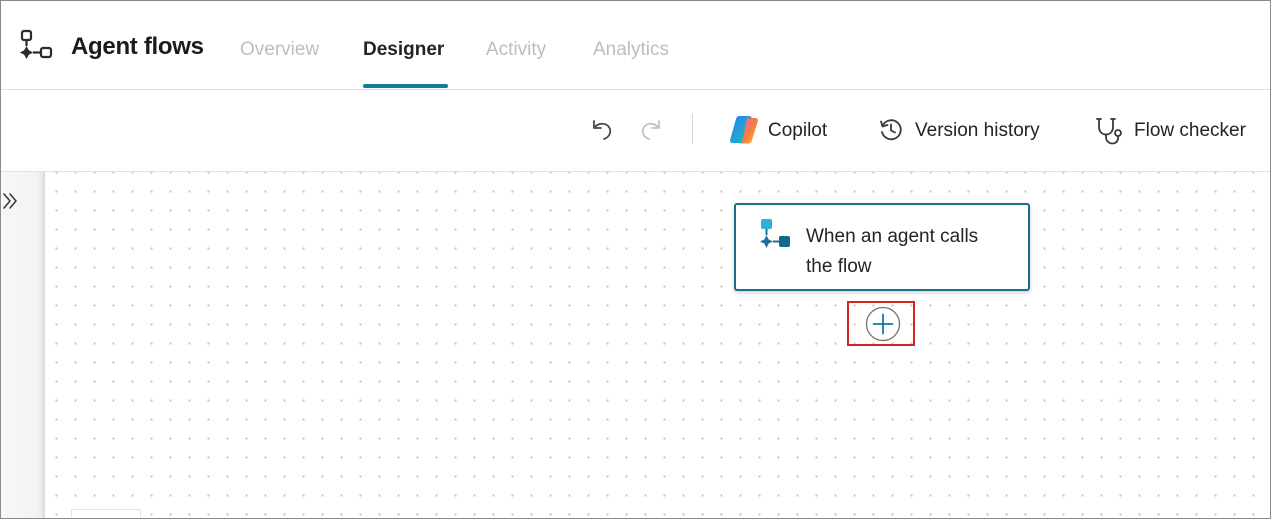 Image resolution: width=1271 pixels, height=519 pixels. I want to click on agent-flows-icon, so click(36, 44).